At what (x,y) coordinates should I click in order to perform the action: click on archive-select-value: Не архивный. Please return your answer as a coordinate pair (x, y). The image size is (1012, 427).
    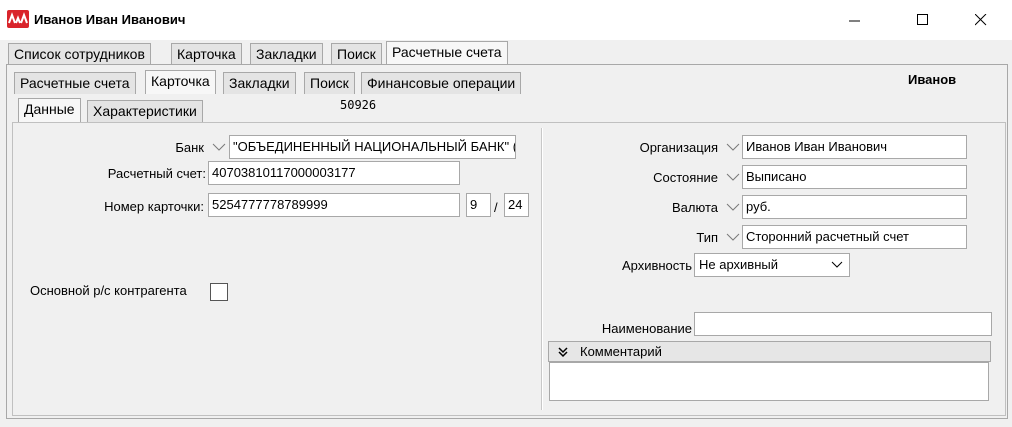
    Looking at the image, I should click on (738, 264).